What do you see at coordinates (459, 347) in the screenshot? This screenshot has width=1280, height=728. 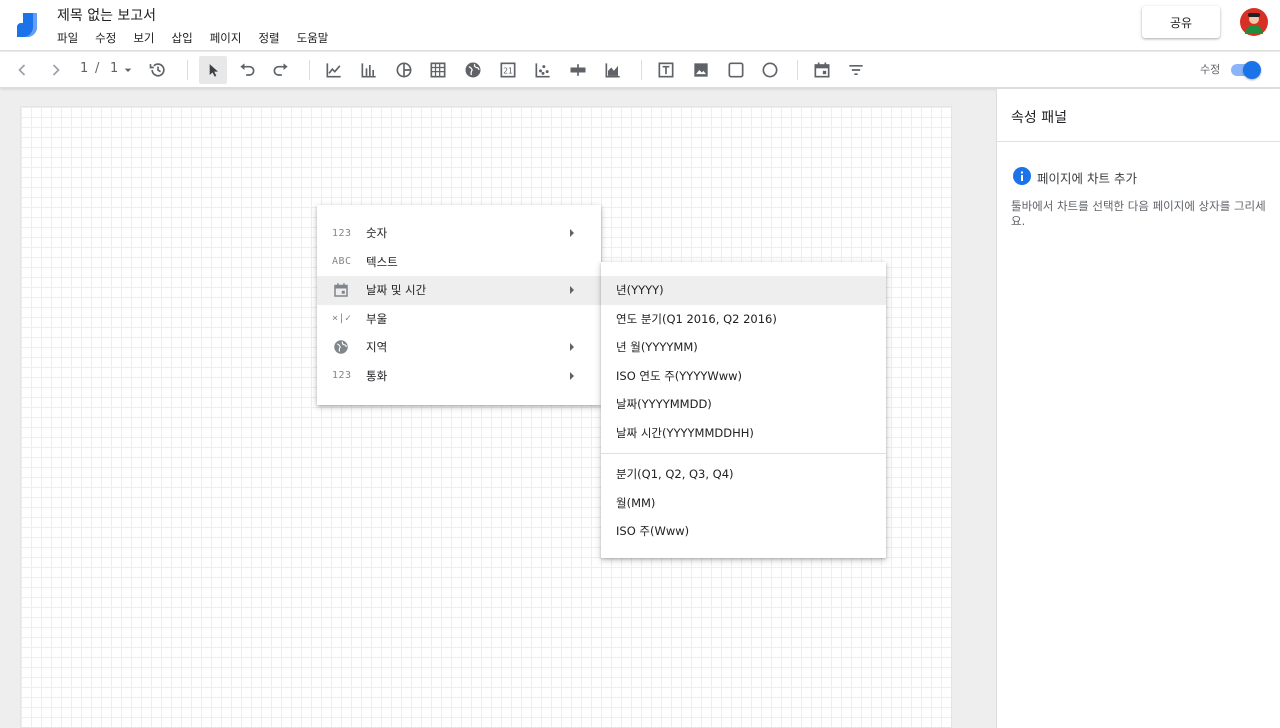 I see `menu-item-geo: 지역` at bounding box center [459, 347].